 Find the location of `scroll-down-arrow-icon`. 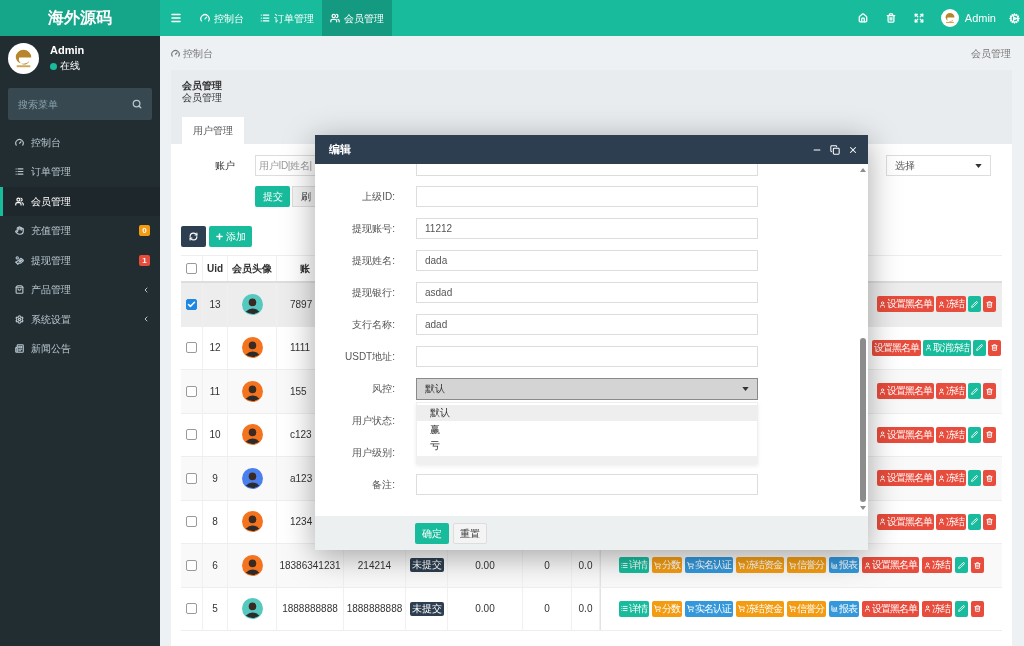

scroll-down-arrow-icon is located at coordinates (863, 508).